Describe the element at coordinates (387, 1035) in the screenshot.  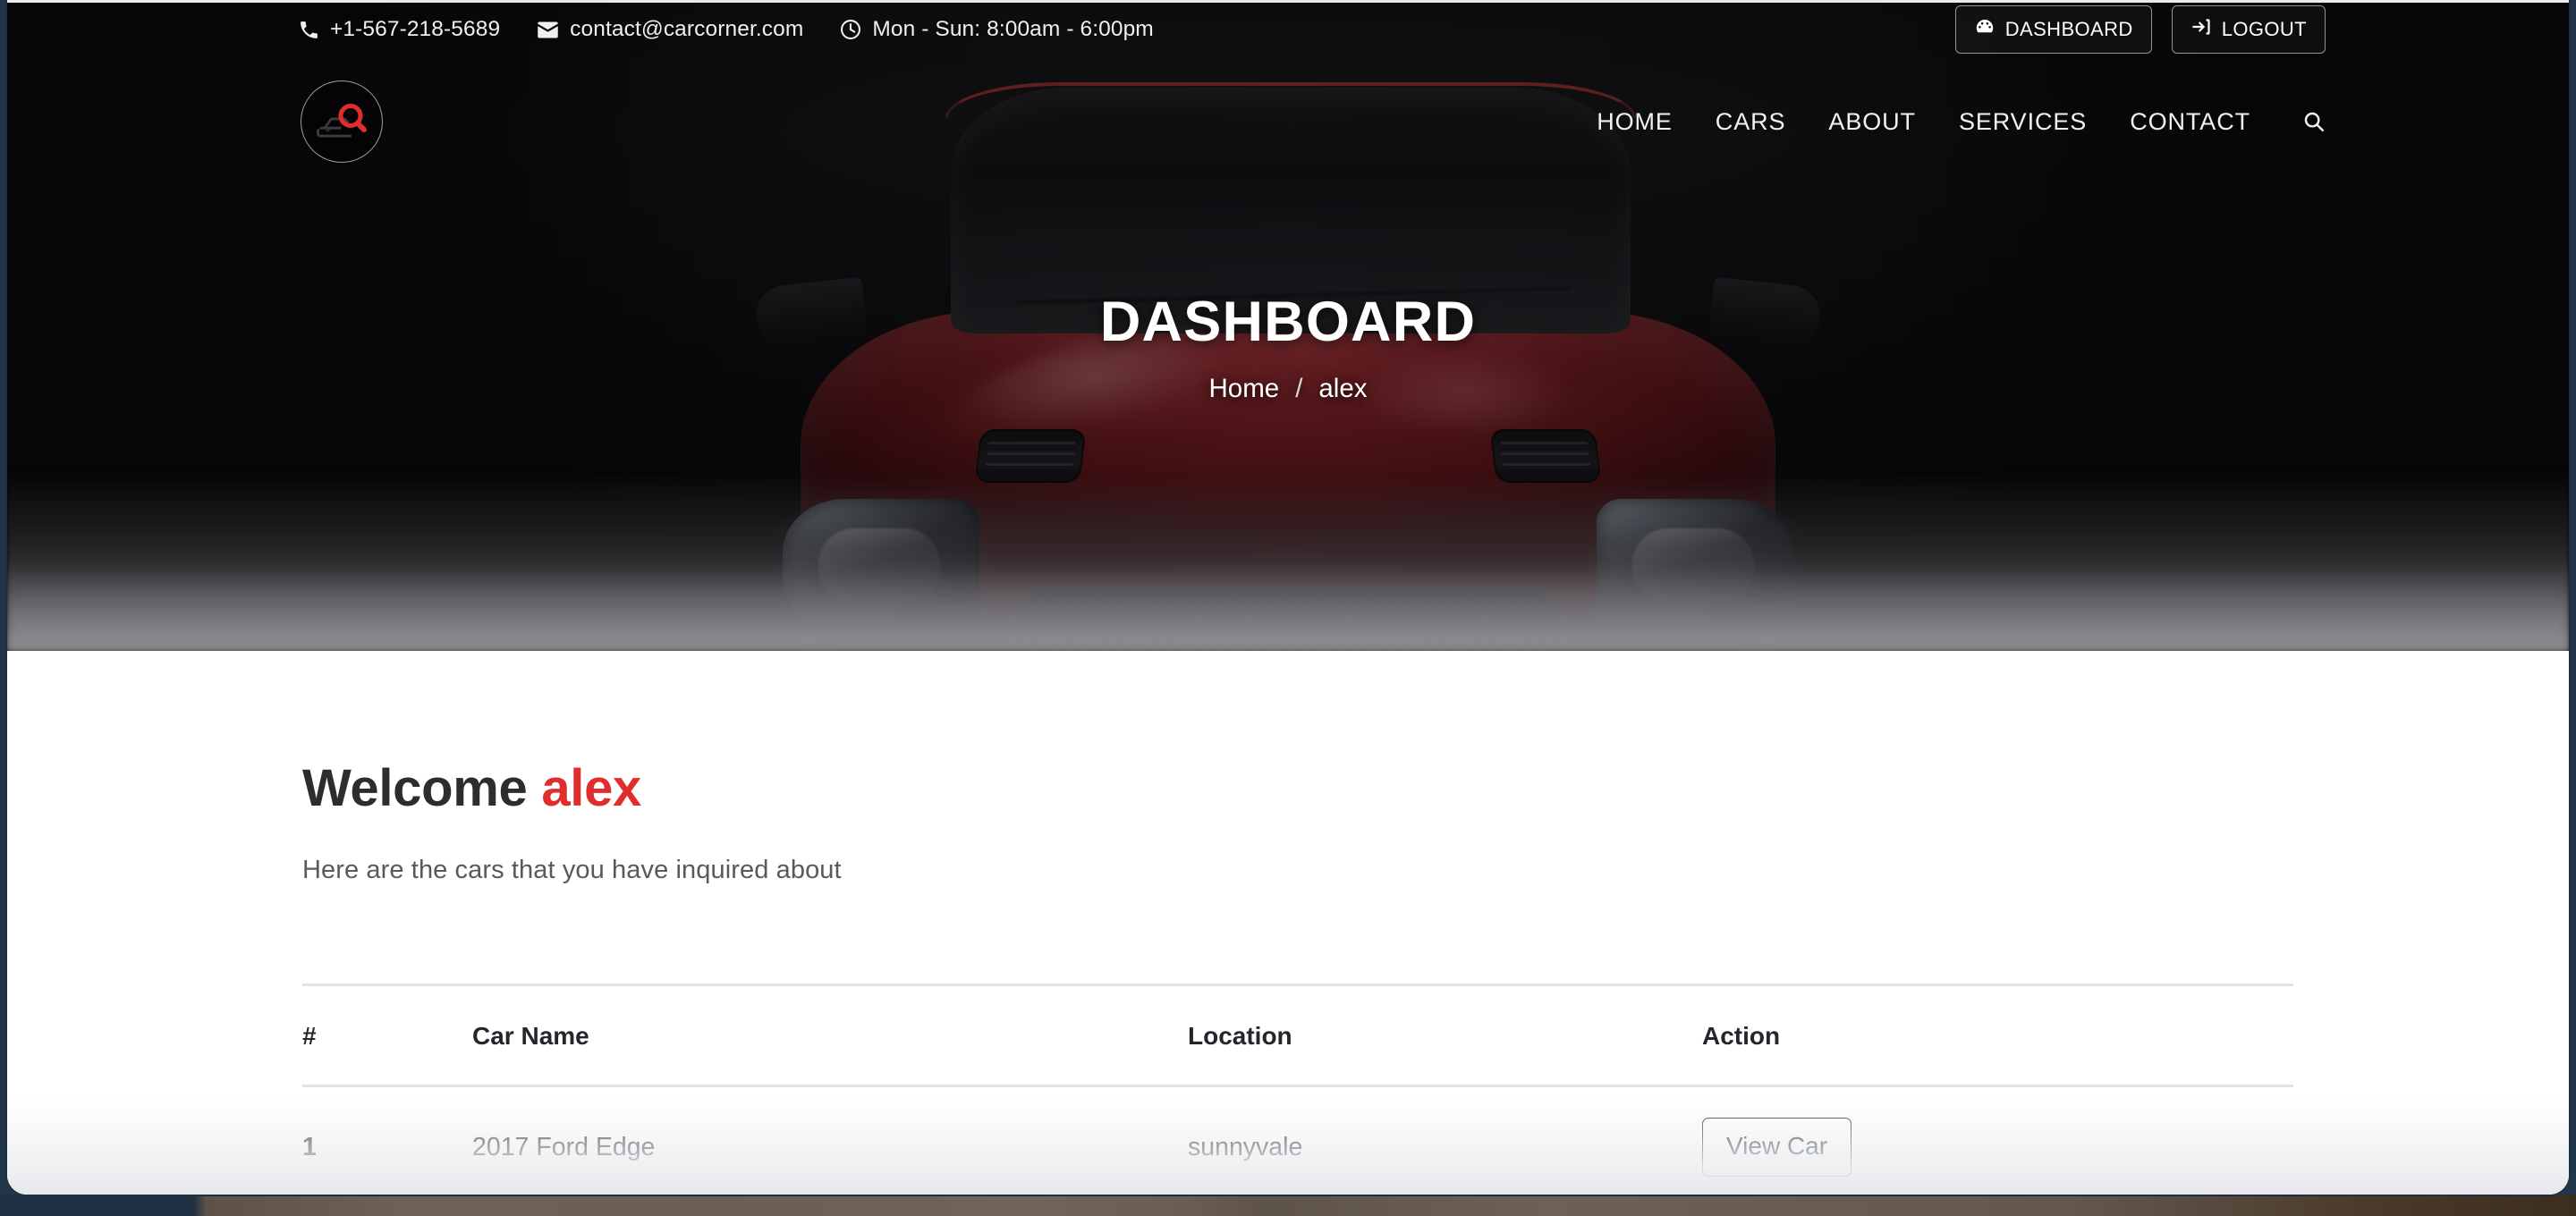
I see `column-header-index: #` at that location.